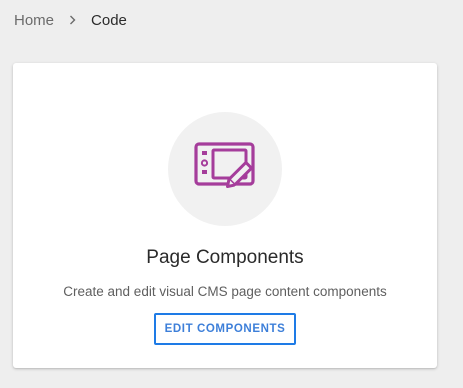 Image resolution: width=463 pixels, height=388 pixels. Describe the element at coordinates (109, 20) in the screenshot. I see `breadcrumb-current: Code` at that location.